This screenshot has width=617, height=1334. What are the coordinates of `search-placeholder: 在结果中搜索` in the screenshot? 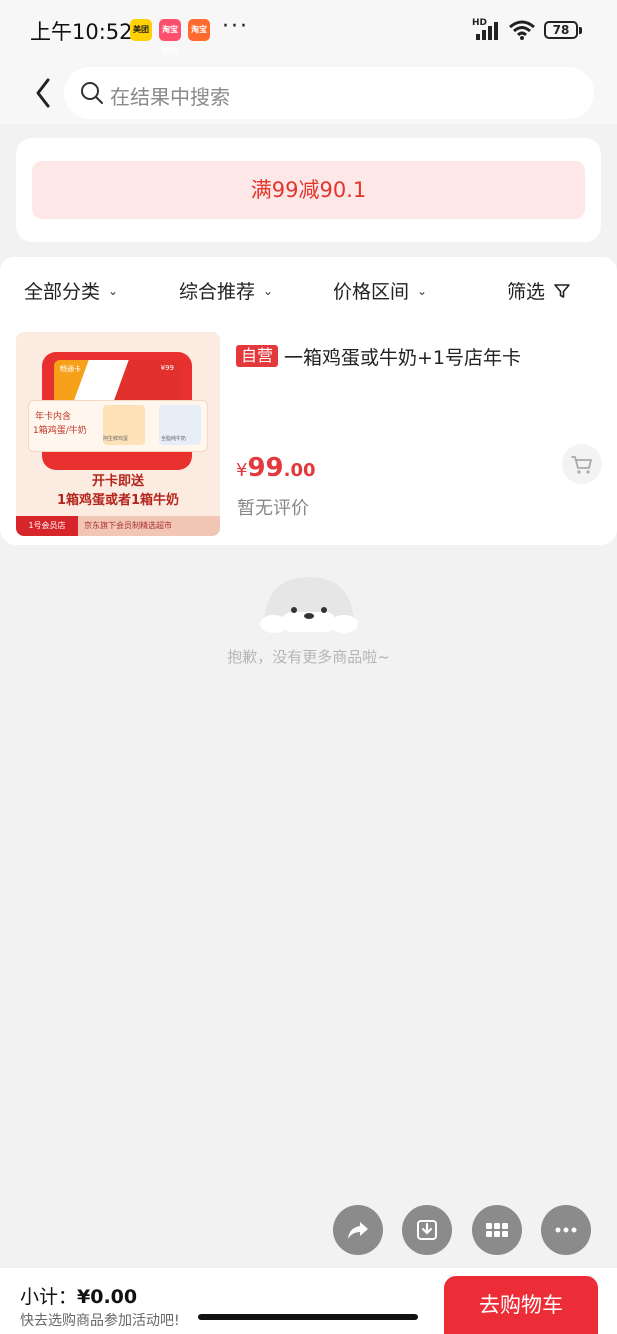 It's located at (170, 97).